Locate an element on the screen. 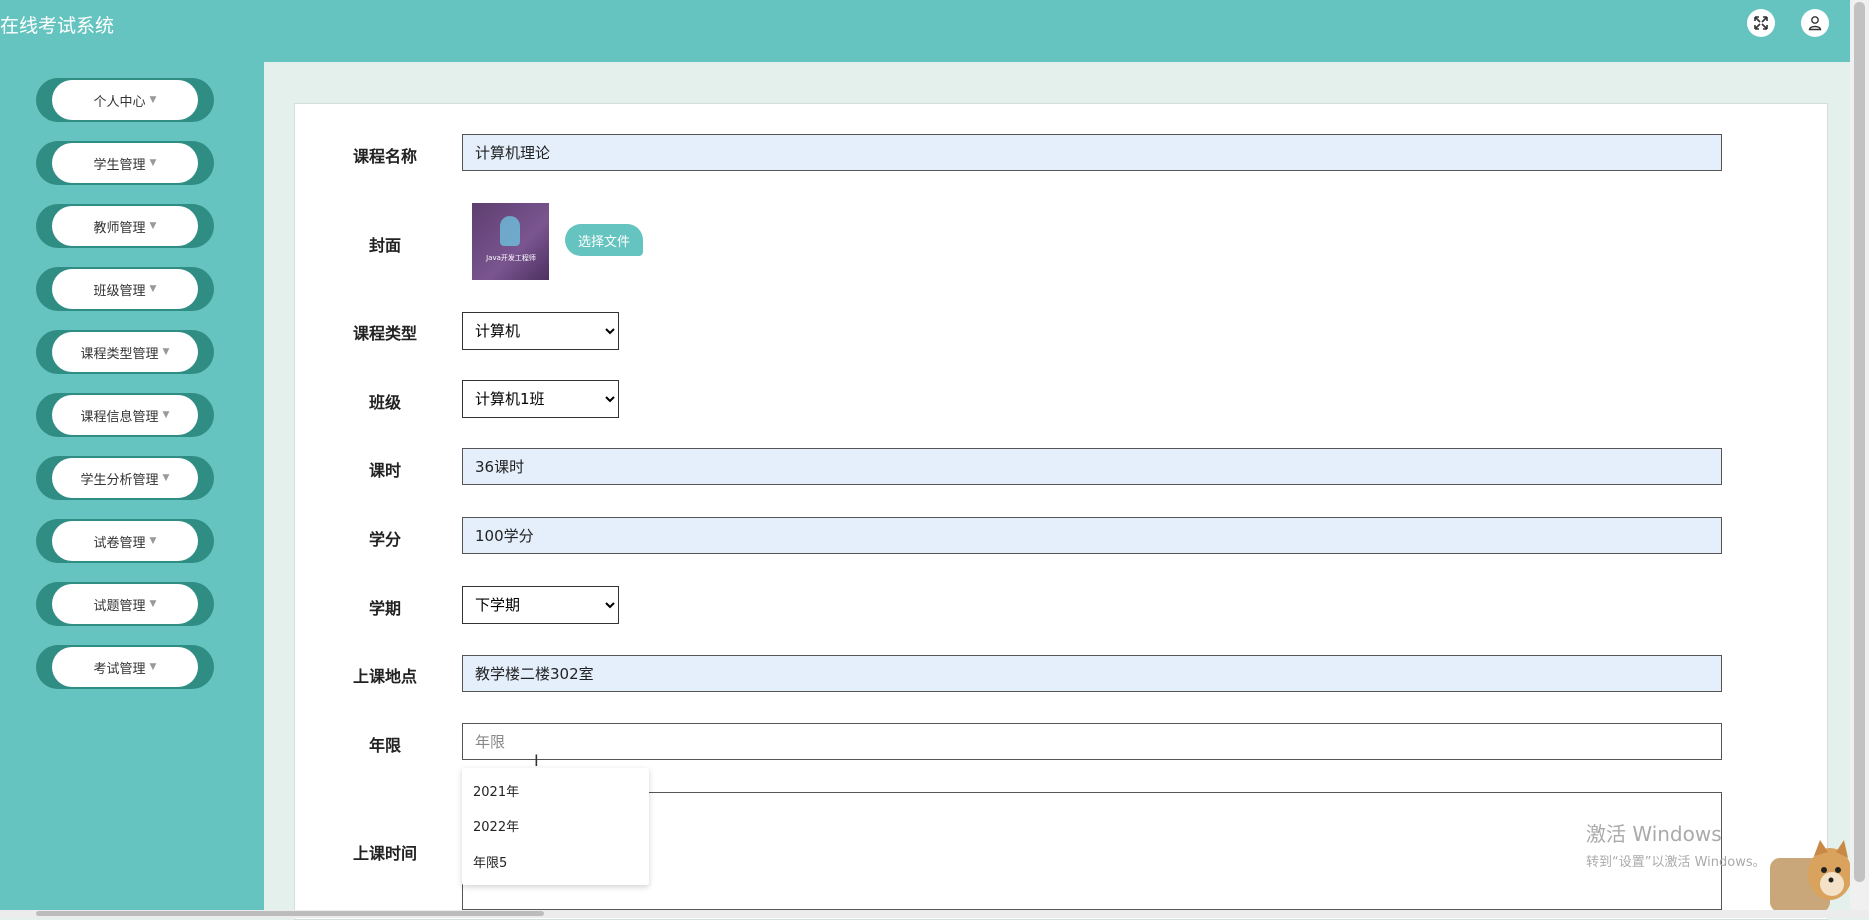 The height and width of the screenshot is (920, 1869). sidebar-item-student-analysis-management: 学生分析管理 ▼ is located at coordinates (125, 478).